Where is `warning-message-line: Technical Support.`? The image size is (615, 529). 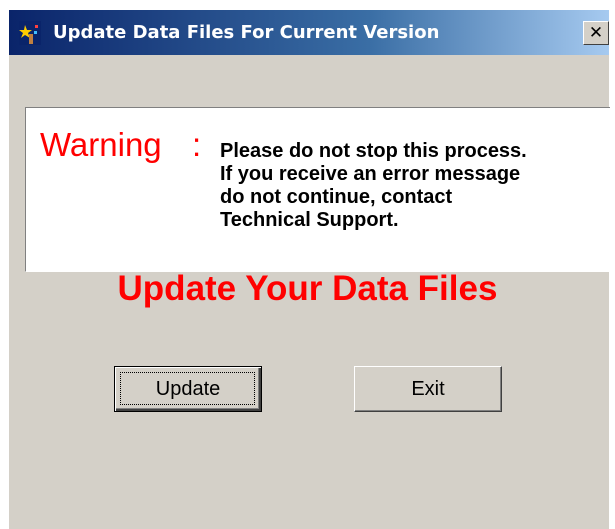
warning-message-line: Technical Support. is located at coordinates (309, 220).